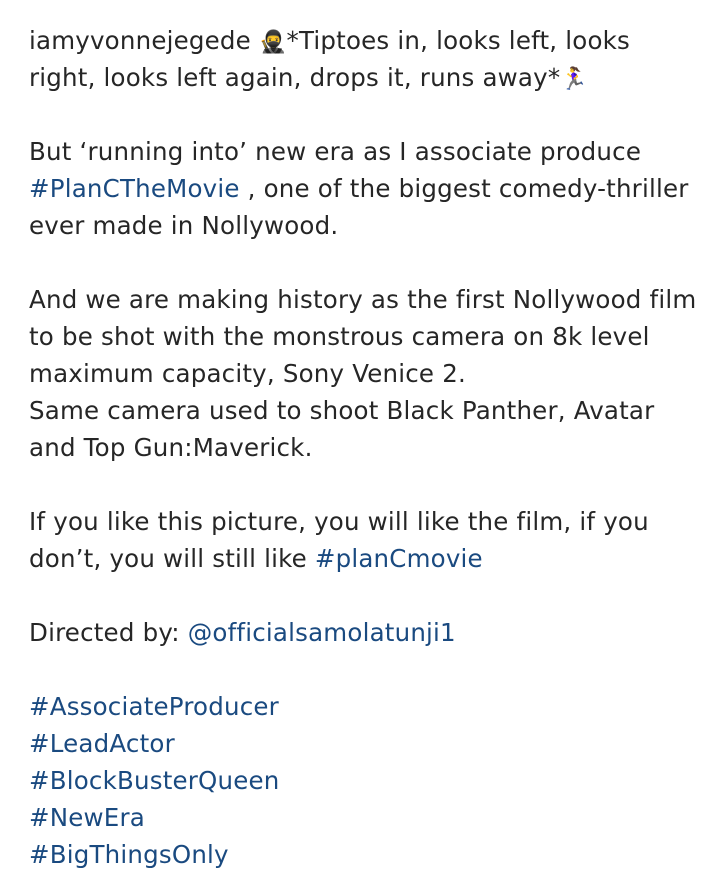 This screenshot has width=720, height=882. Describe the element at coordinates (140, 40) in the screenshot. I see `username-link: iamyvonnejegede` at that location.